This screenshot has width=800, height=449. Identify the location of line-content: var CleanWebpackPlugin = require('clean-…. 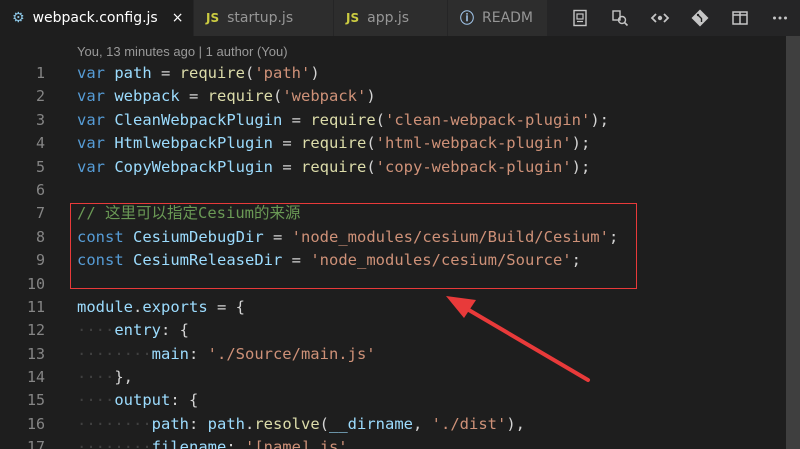
(343, 119).